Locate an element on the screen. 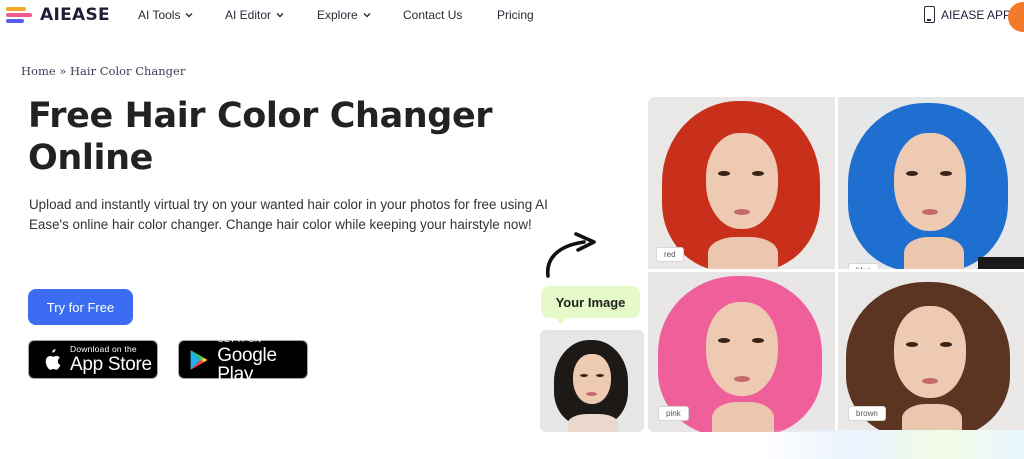 This screenshot has width=1024, height=459. nav-pricing: Pricing is located at coordinates (515, 15).